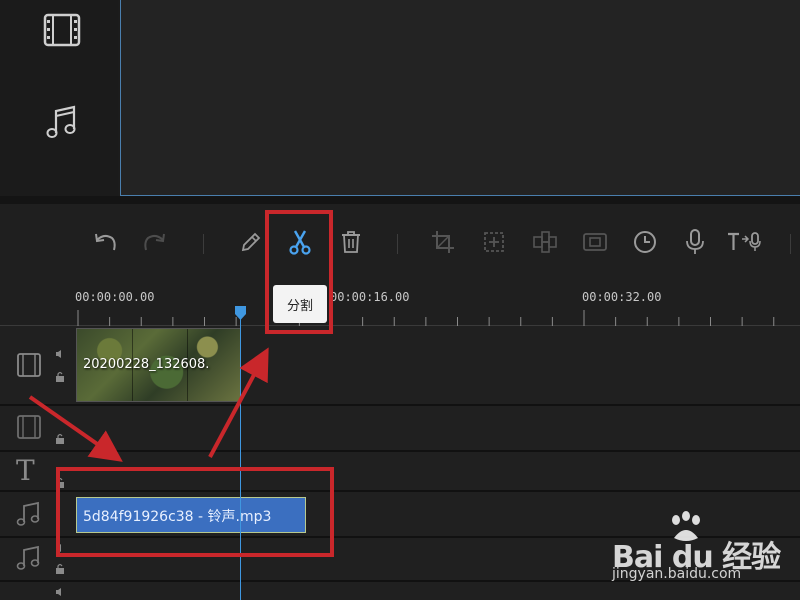  Describe the element at coordinates (677, 574) in the screenshot. I see `watermark-domain: jingyan.baidu.com` at that location.